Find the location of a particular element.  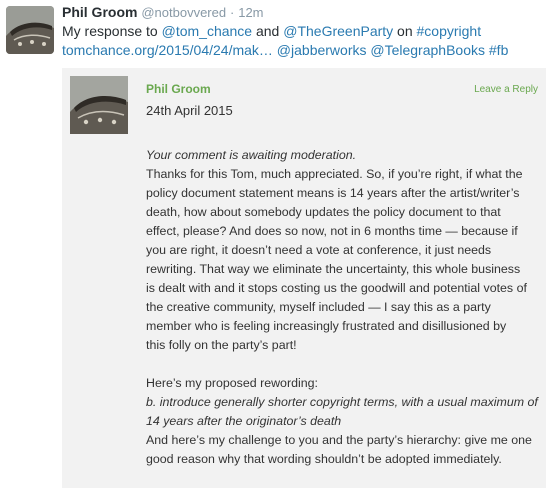

tweet-avatar is located at coordinates (30, 30).